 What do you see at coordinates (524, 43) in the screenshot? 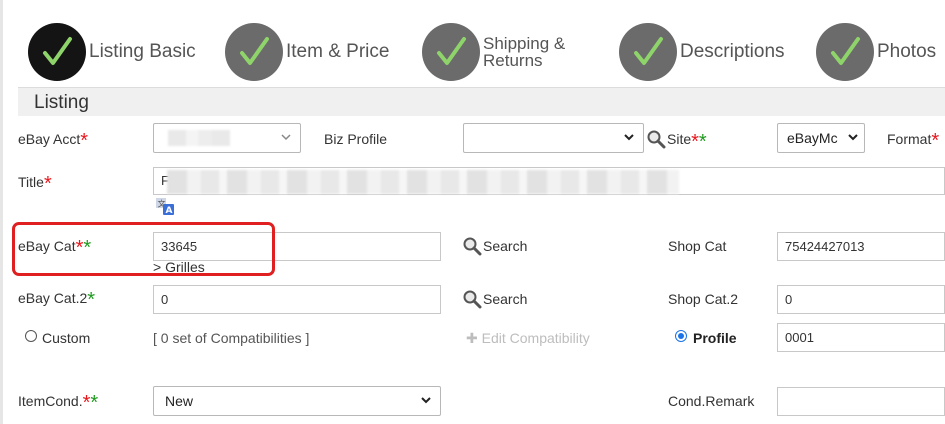
I see `step-label-line1: Shipping &` at bounding box center [524, 43].